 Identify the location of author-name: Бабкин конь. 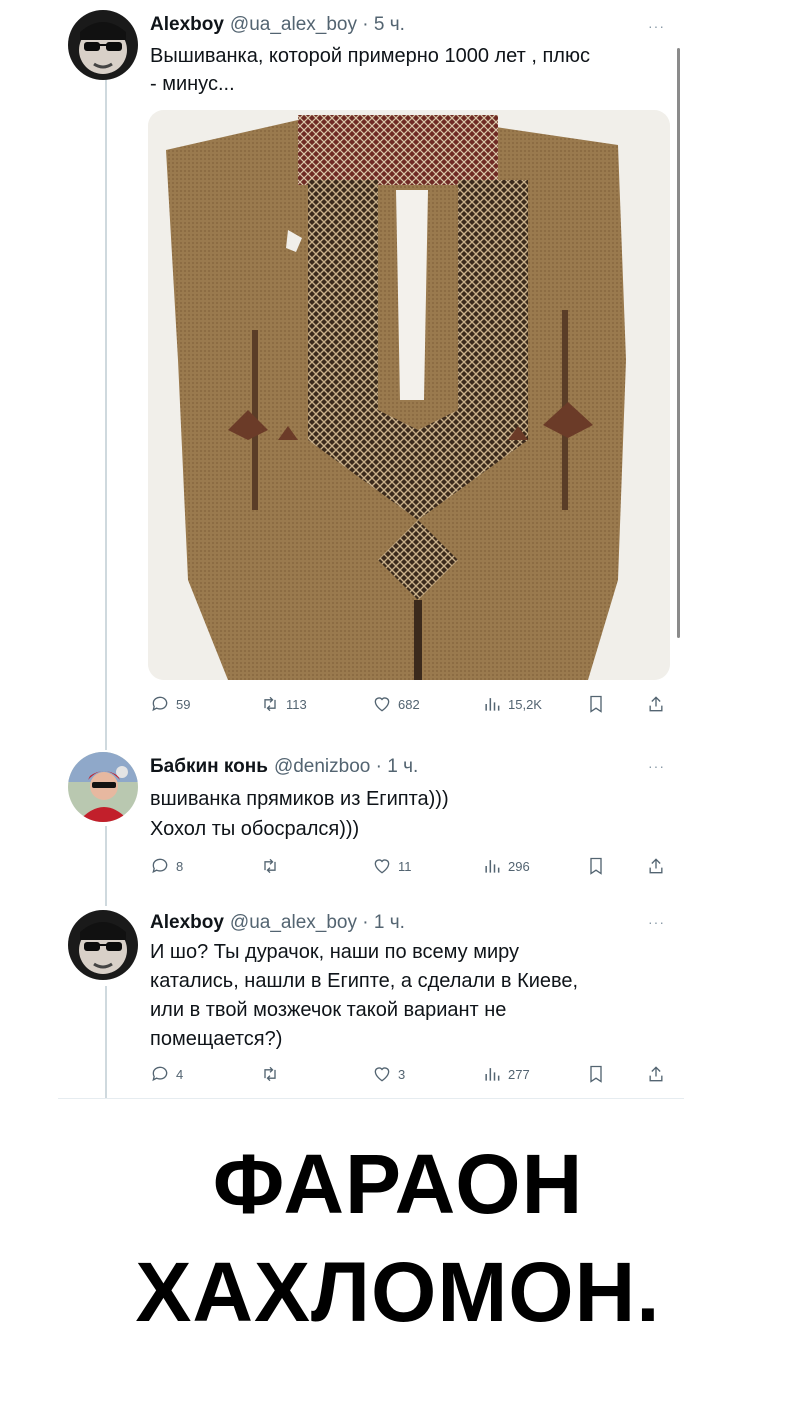
(209, 766).